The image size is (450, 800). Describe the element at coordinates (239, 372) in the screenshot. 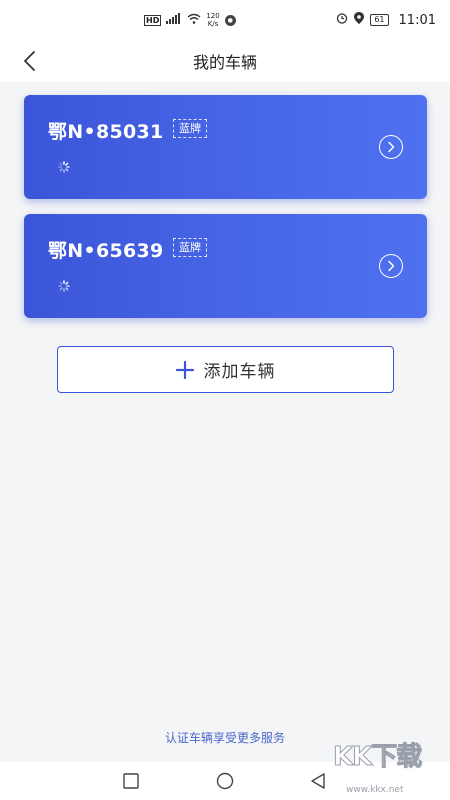

I see `add-vehicle-label: 添加车辆` at that location.